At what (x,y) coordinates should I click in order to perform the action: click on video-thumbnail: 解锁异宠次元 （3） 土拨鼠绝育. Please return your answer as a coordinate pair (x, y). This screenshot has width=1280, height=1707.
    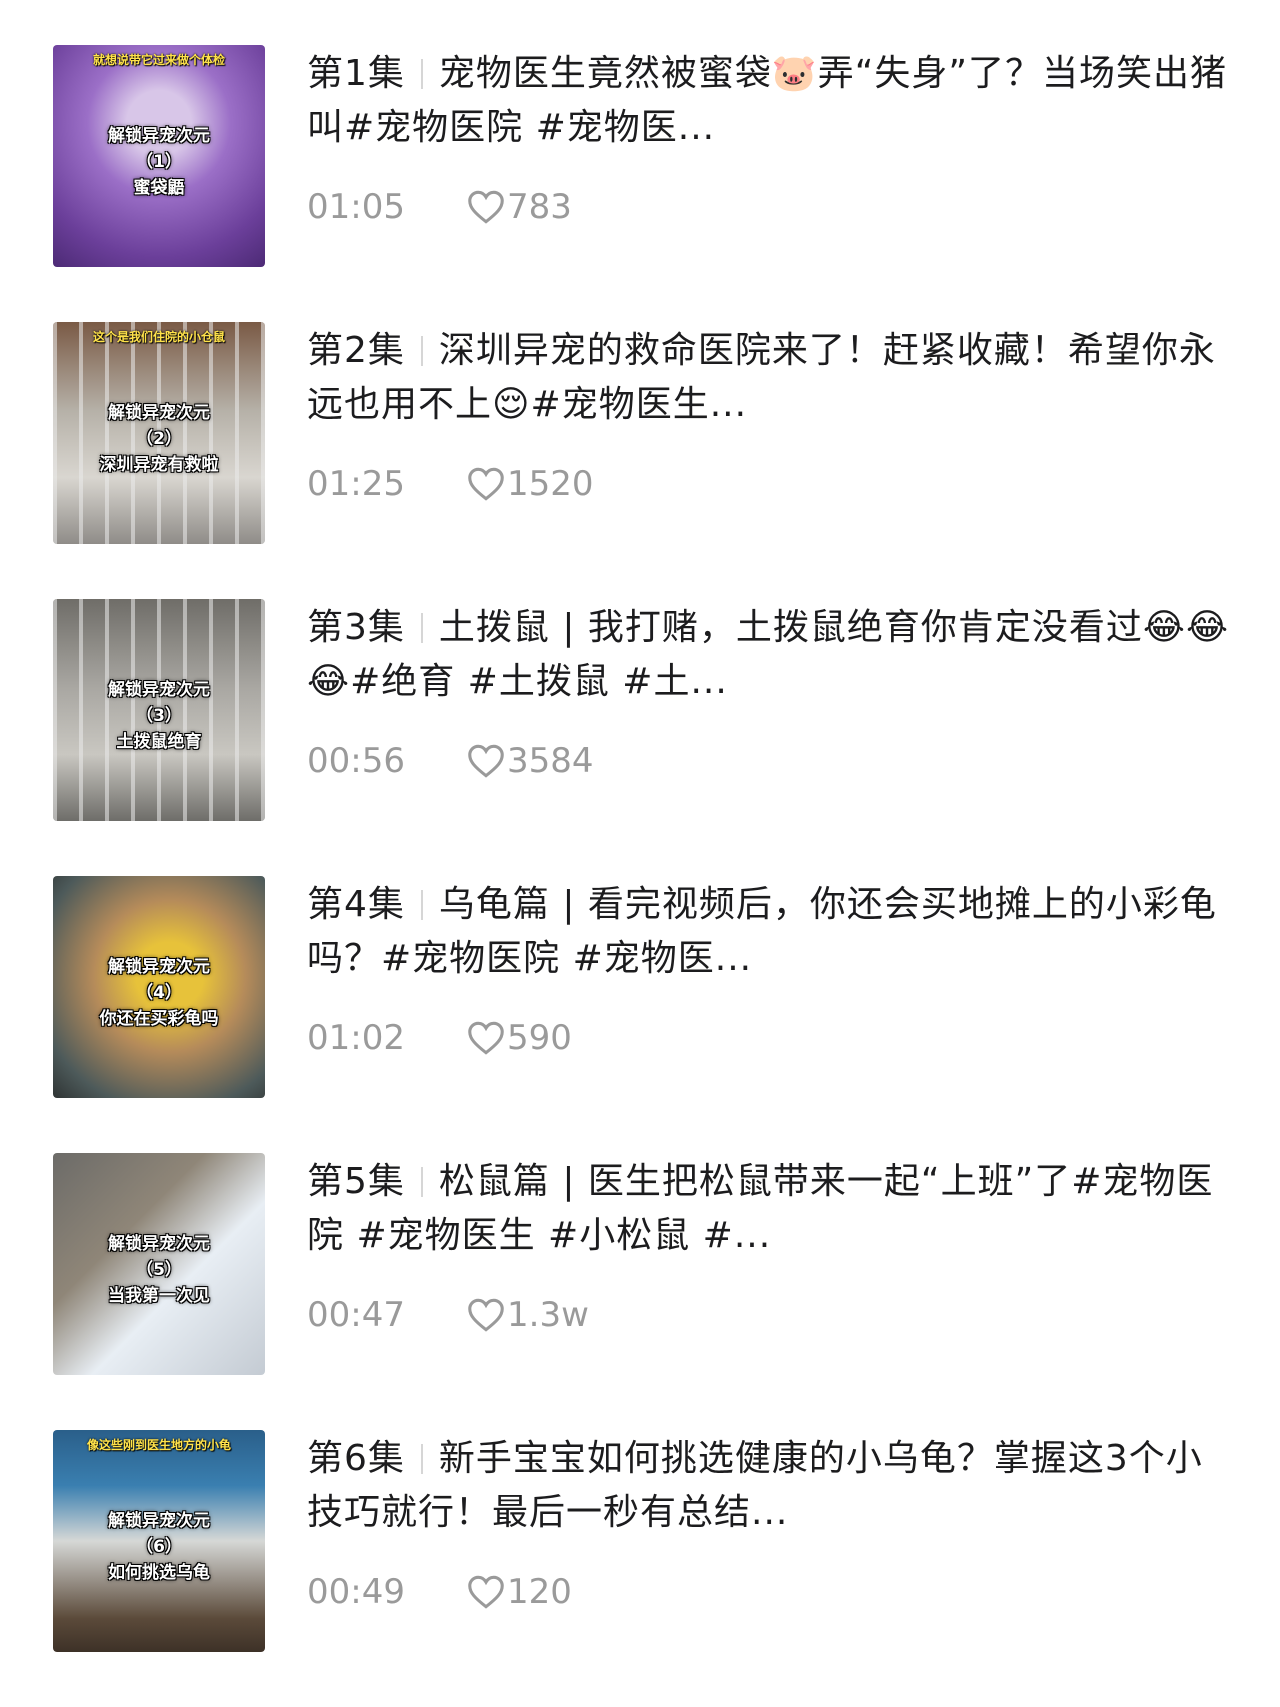
    Looking at the image, I should click on (159, 710).